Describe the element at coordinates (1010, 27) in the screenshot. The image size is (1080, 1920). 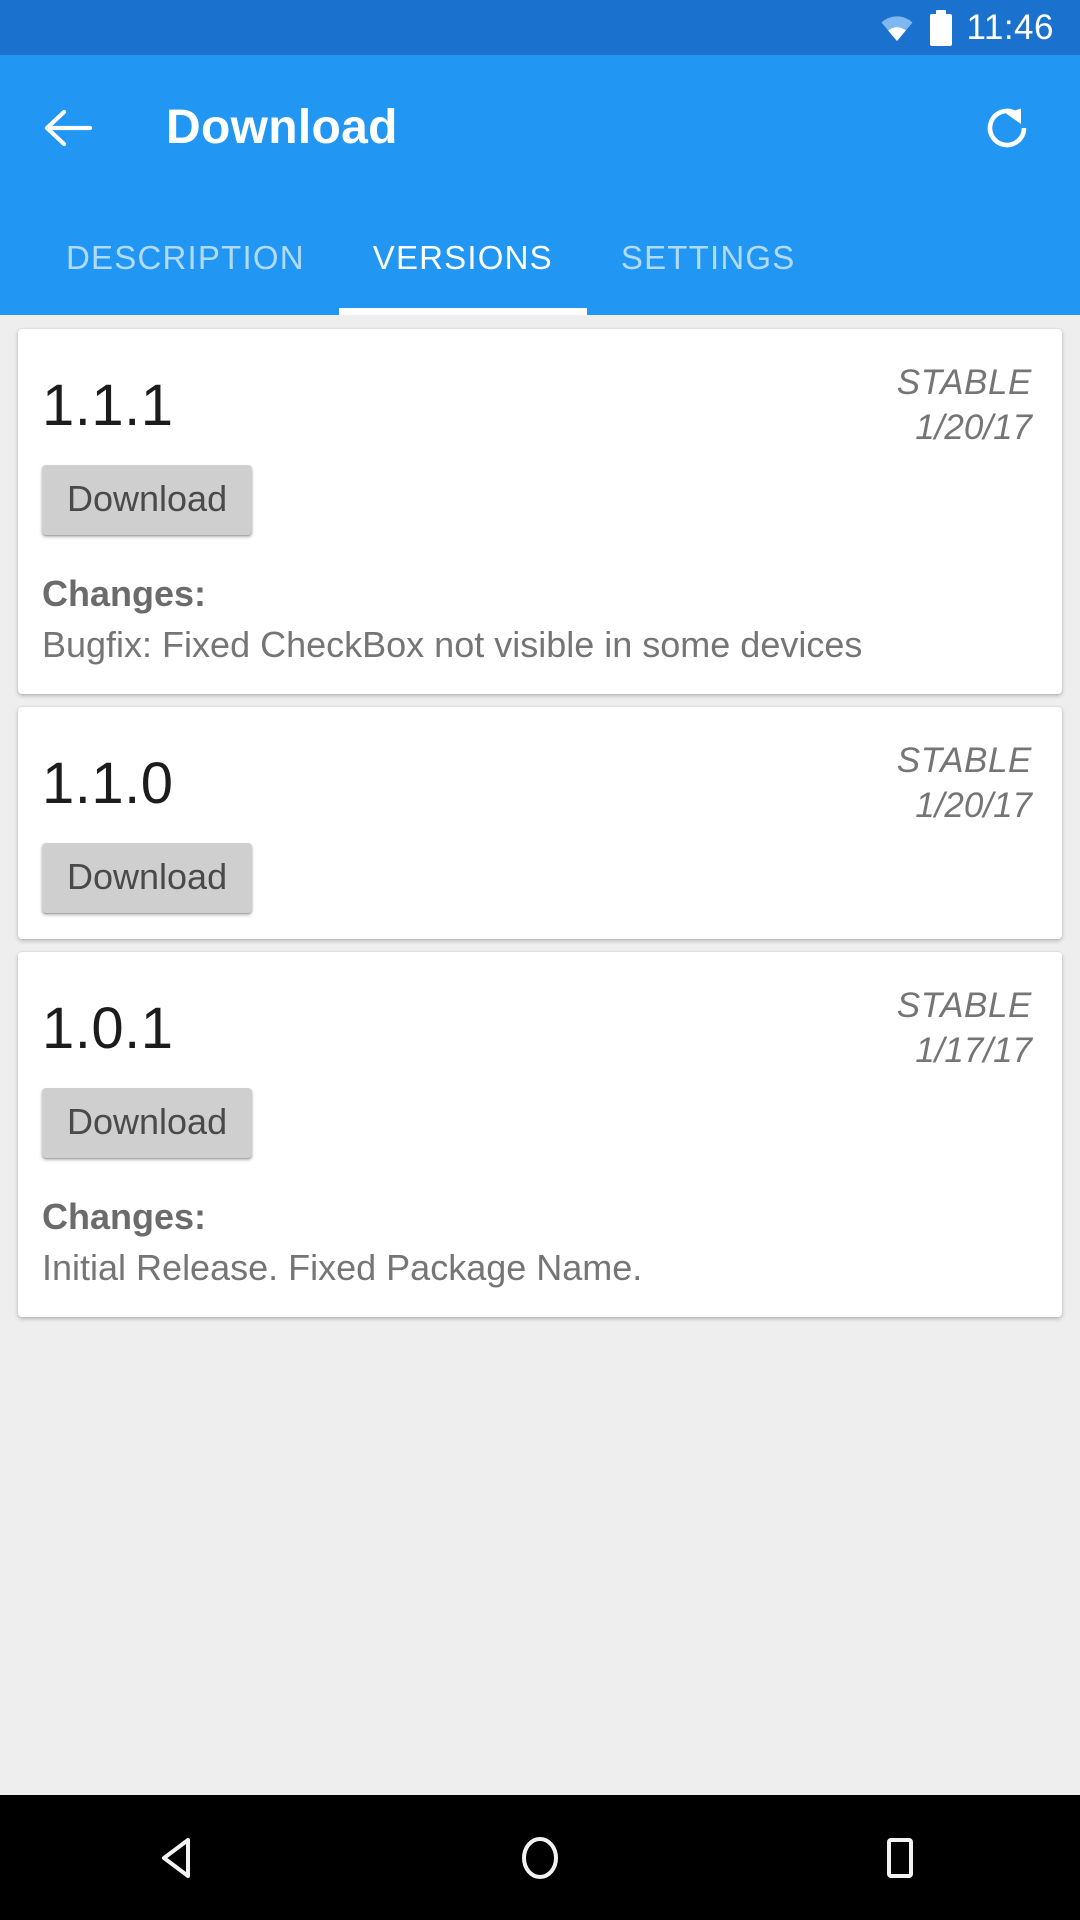
I see `status-bar-clock: 11:46` at that location.